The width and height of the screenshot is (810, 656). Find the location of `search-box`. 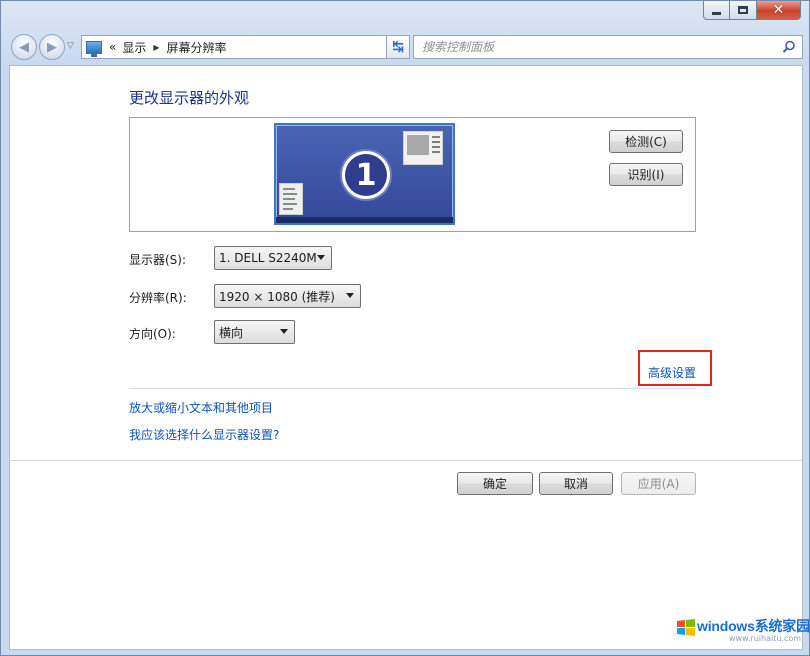

search-box is located at coordinates (608, 47).